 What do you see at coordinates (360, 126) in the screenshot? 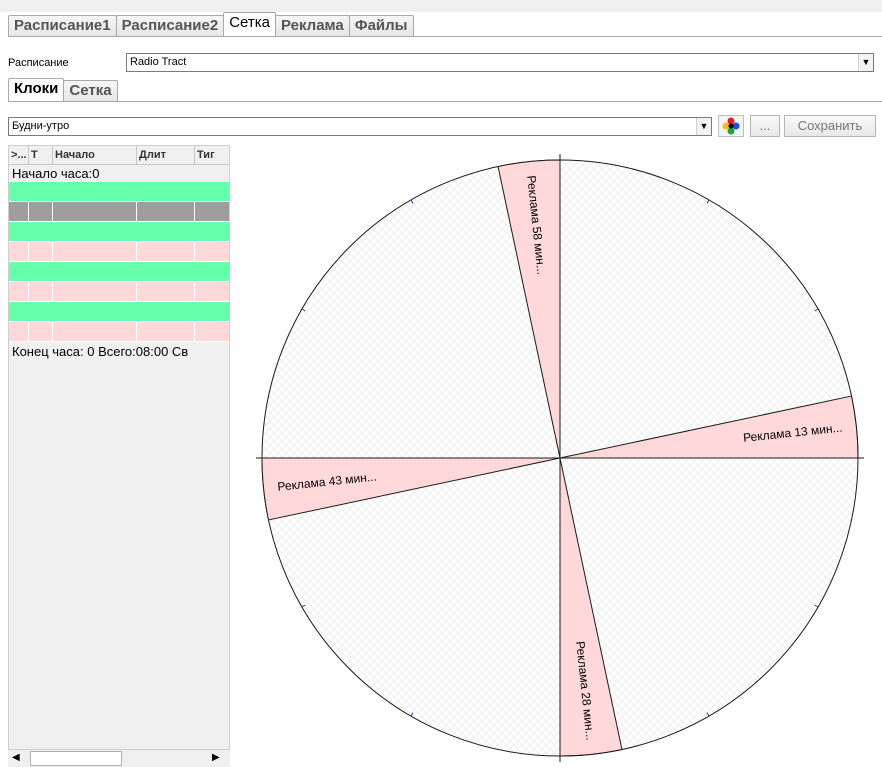
I see `clock-select: Будни-утро ▼` at bounding box center [360, 126].